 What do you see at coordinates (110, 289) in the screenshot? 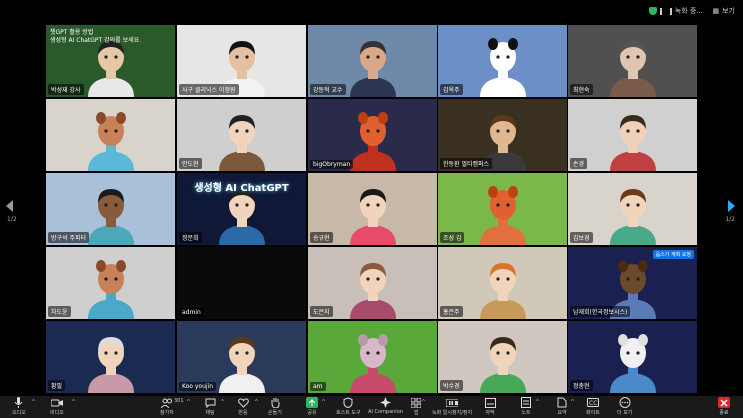
I see `dog-avatar-icon` at bounding box center [110, 289].